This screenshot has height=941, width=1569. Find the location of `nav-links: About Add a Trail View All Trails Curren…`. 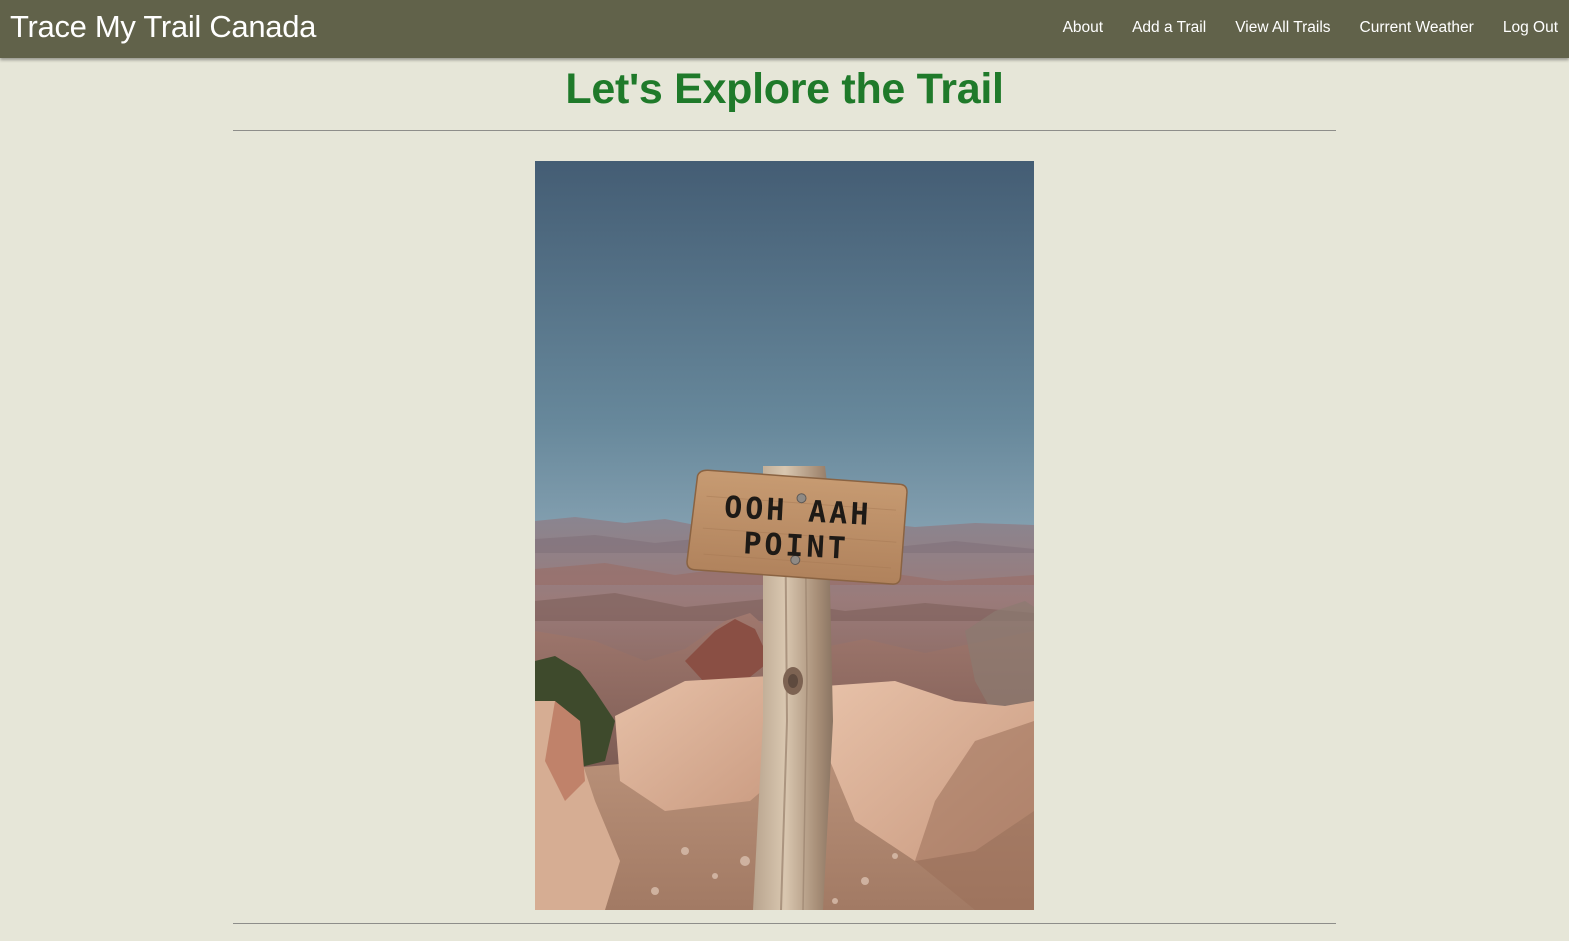

nav-links: About Add a Trail View All Trails Curren… is located at coordinates (1310, 28).